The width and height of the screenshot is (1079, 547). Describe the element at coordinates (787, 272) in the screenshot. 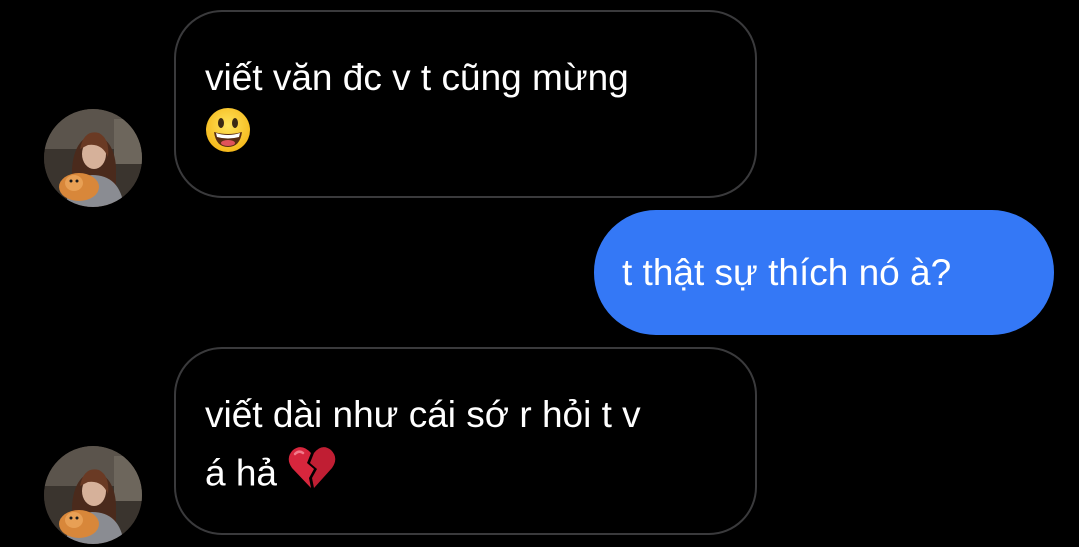

I see `message-text-line: t thật sự thích nó à?` at that location.